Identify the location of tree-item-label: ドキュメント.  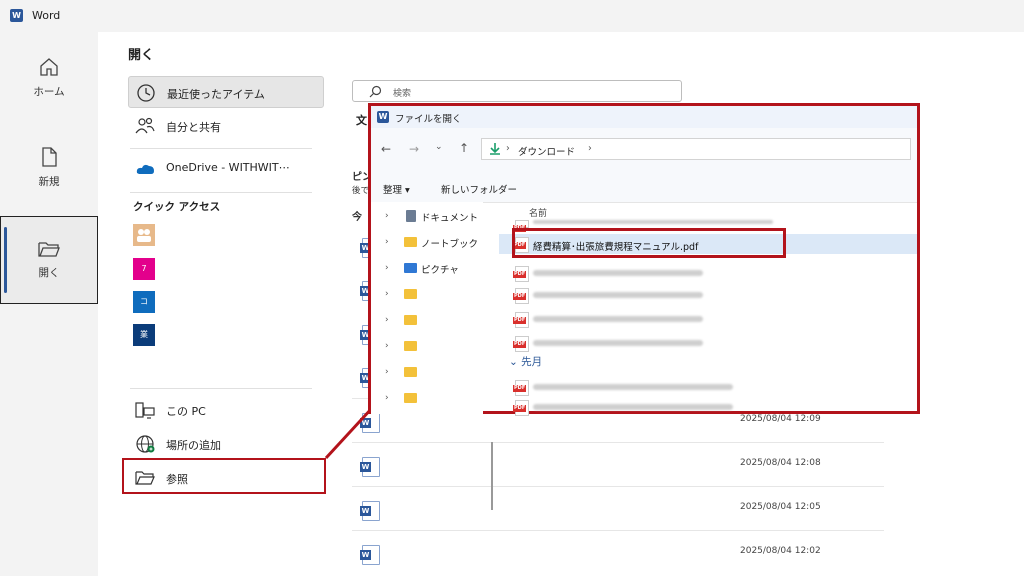
(450, 218).